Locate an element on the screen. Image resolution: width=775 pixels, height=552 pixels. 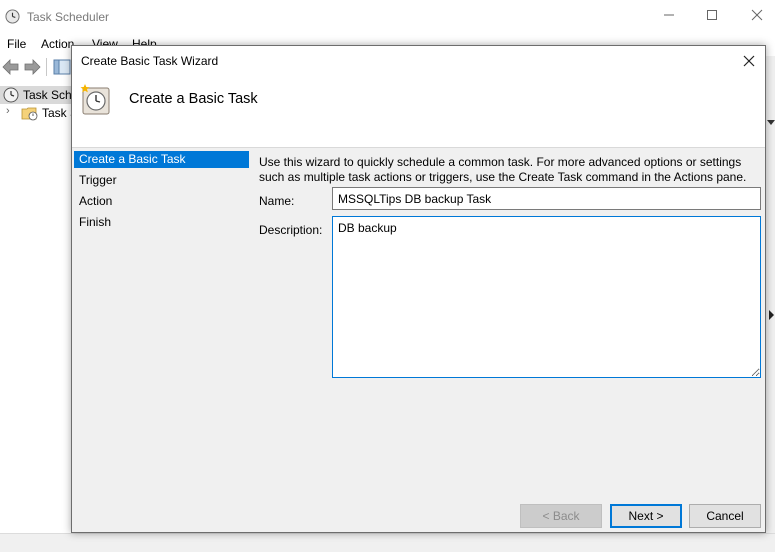
maximize-icon is located at coordinates (712, 15).